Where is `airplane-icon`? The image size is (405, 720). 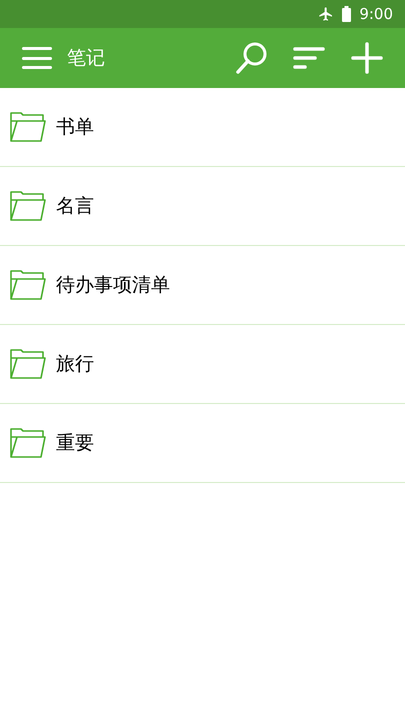 airplane-icon is located at coordinates (326, 14).